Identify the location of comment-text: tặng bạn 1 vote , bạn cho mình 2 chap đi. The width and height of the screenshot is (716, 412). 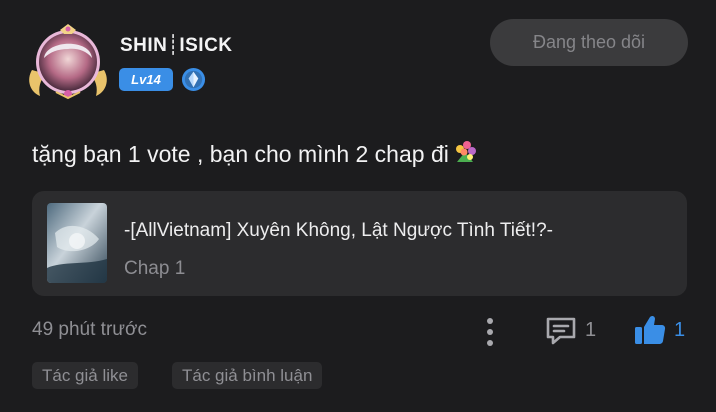
(255, 153).